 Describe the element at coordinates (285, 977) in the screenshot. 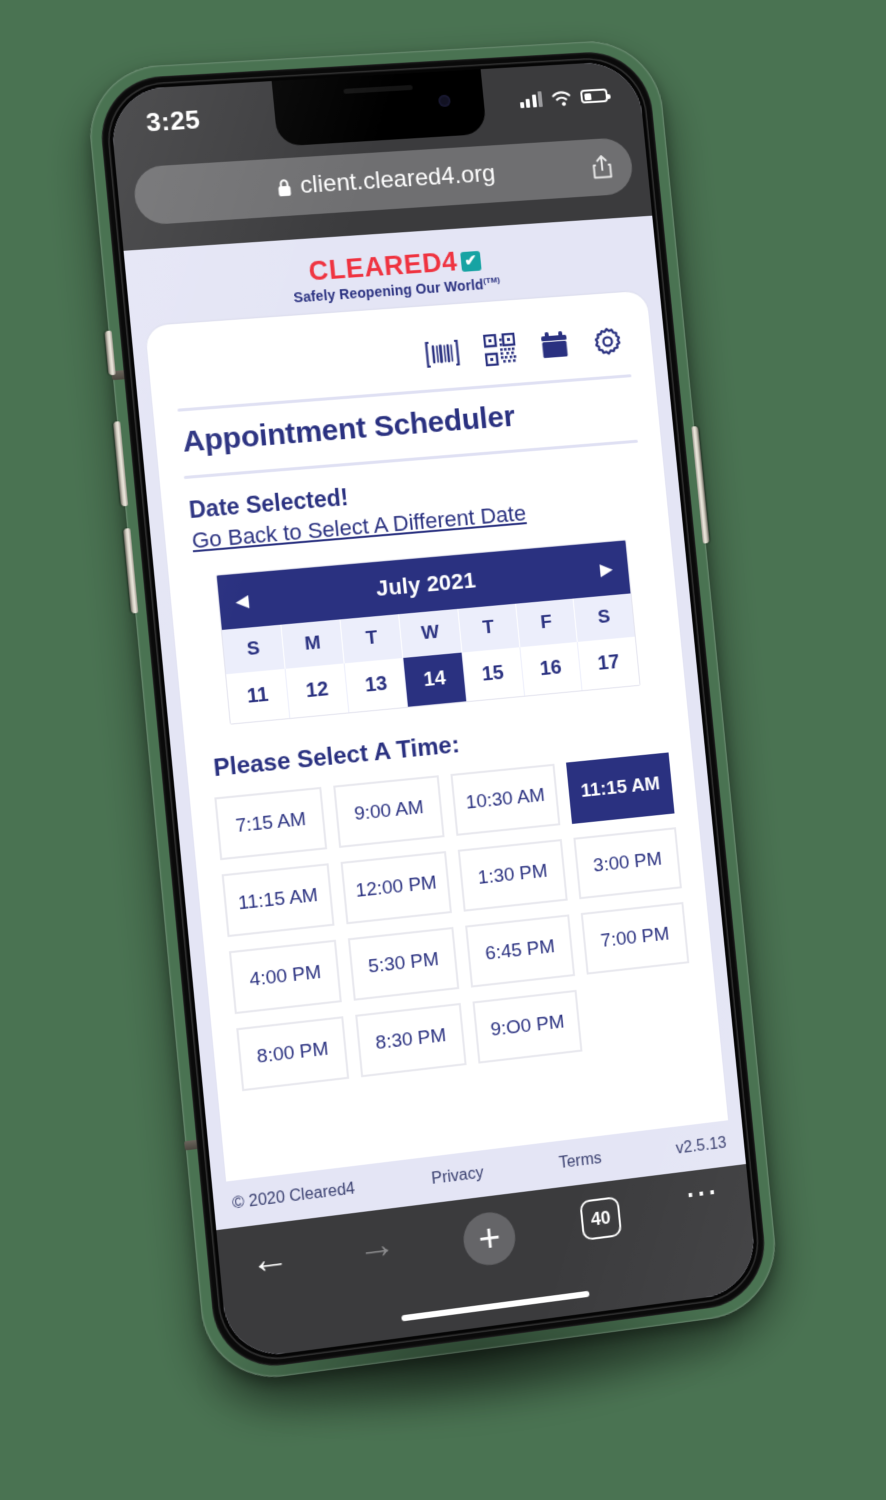

I see `time-slot: 4:00 PM` at that location.